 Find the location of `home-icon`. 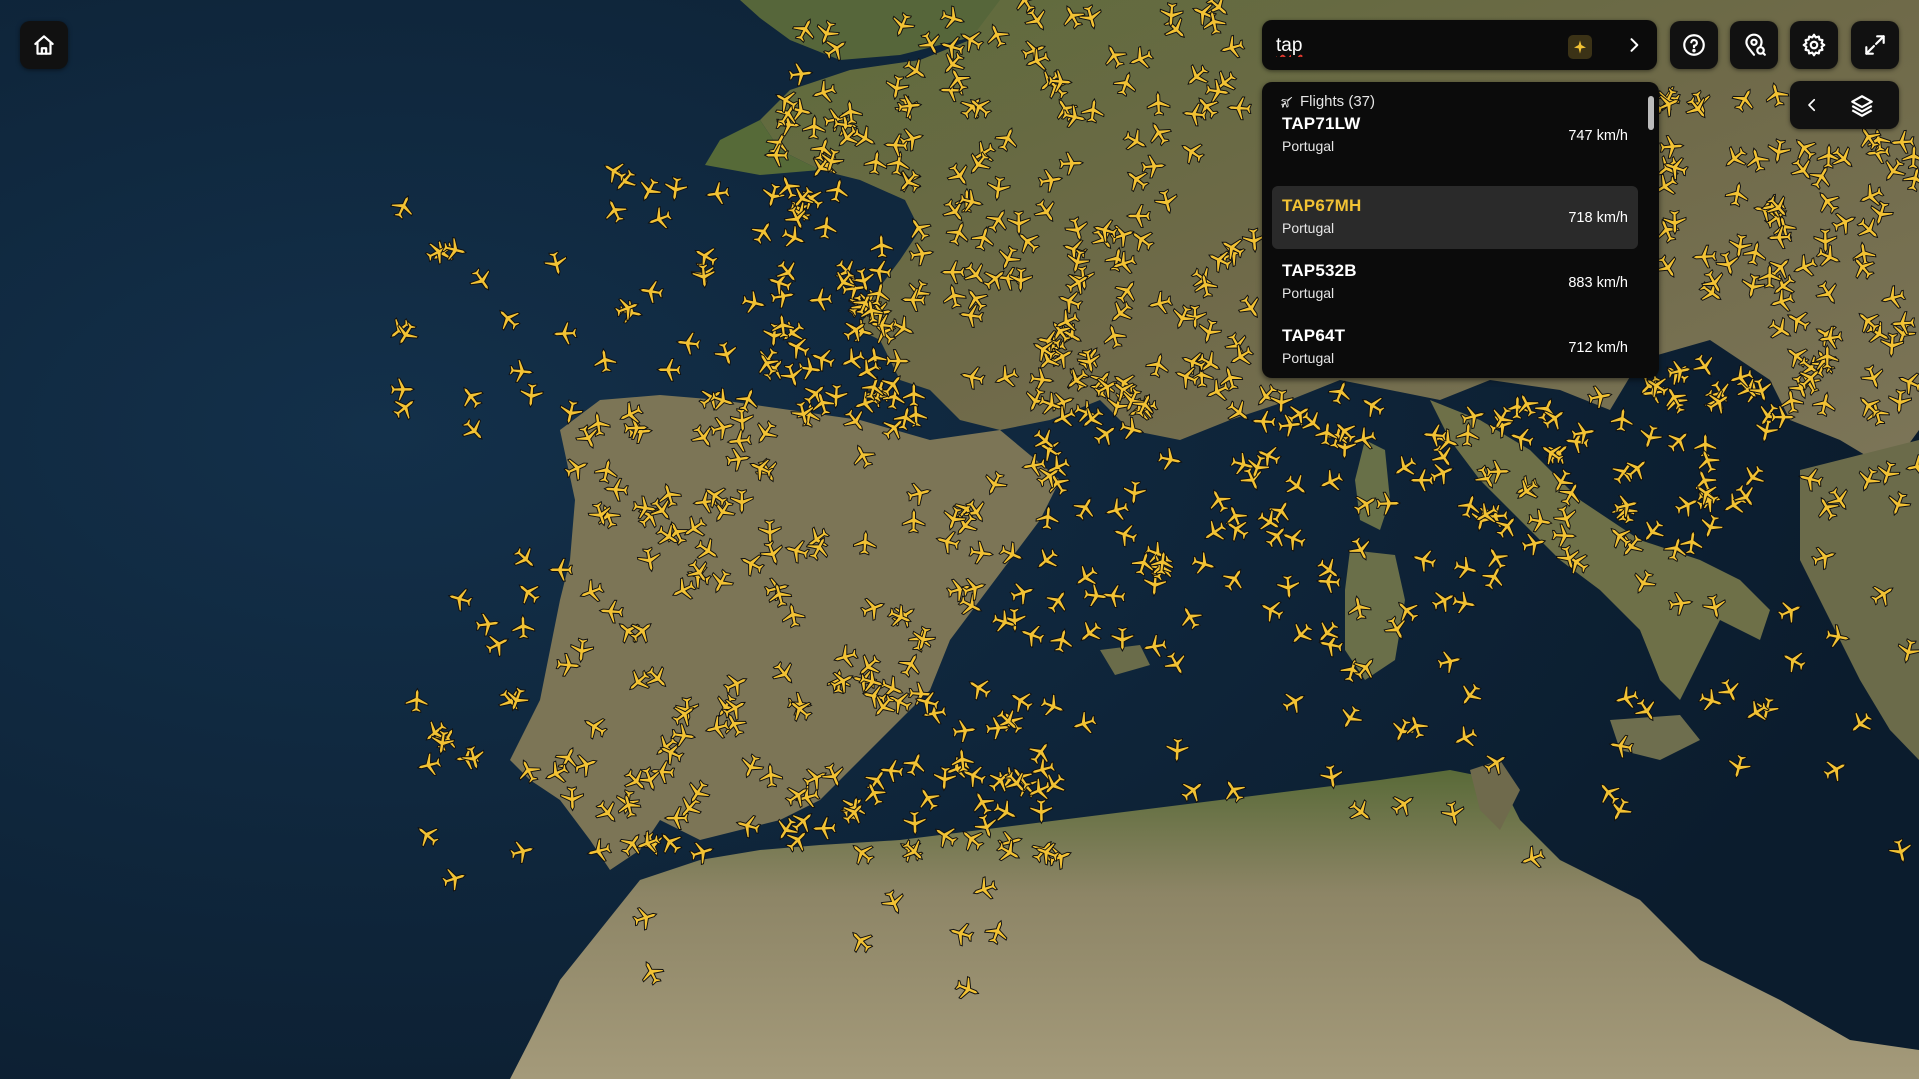

home-icon is located at coordinates (44, 45).